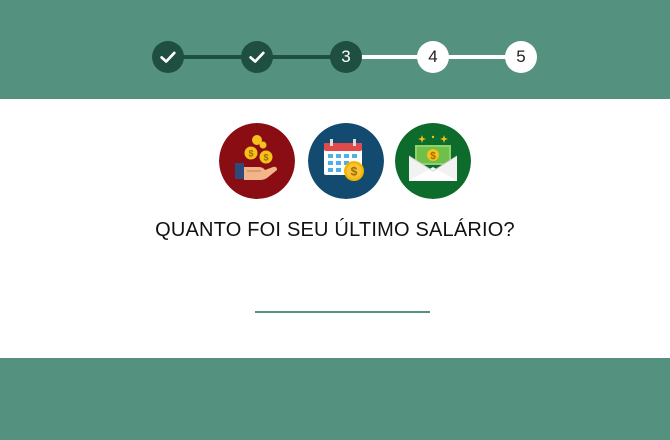  I want to click on hand-coins-icon: $ $, so click(257, 161).